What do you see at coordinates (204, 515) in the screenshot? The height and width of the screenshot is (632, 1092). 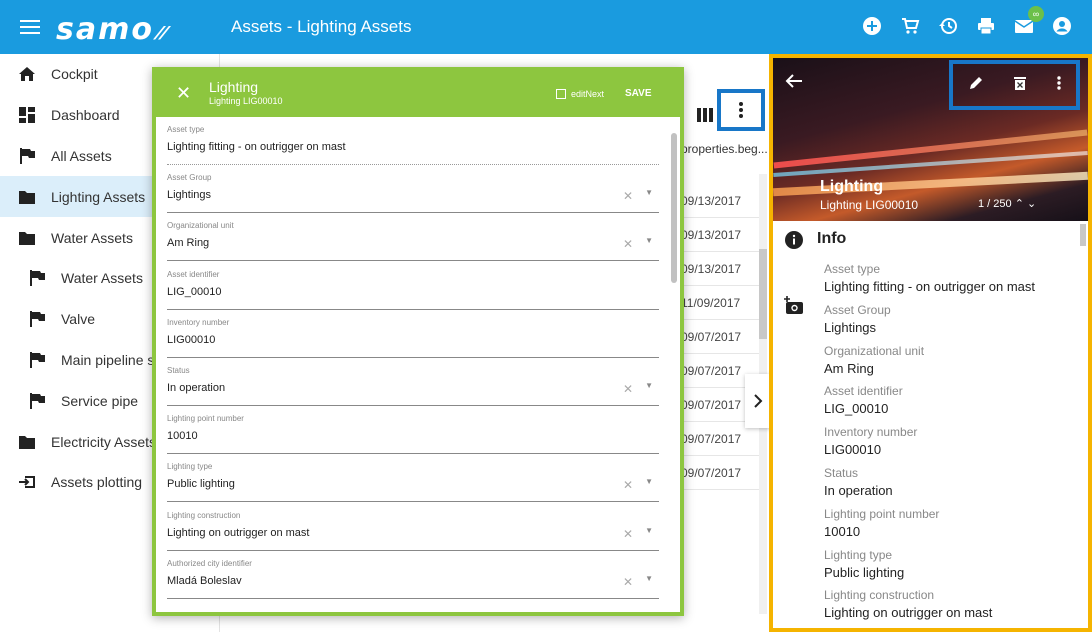 I see `field-label: Lighting construction` at bounding box center [204, 515].